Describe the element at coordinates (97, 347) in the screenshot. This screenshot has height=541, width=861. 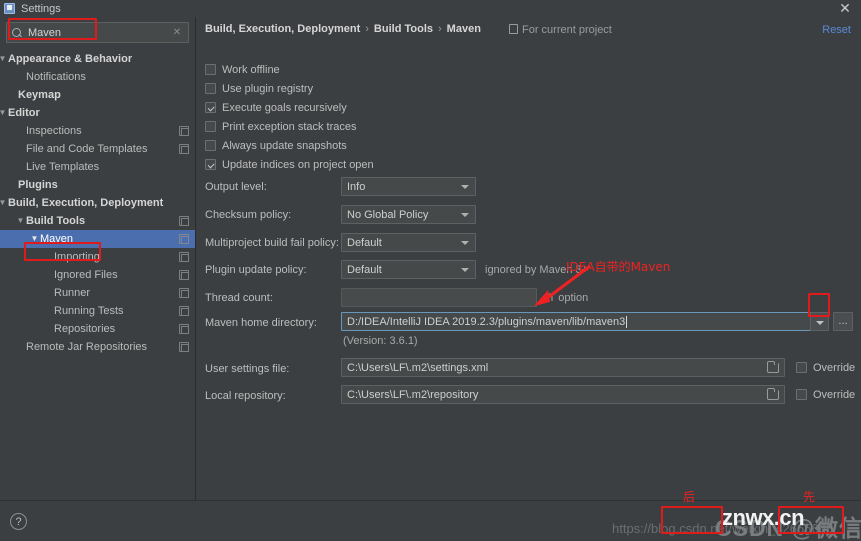
I see `sidebar-item-remote-jar-repositories: Remote Jar Repositories` at that location.